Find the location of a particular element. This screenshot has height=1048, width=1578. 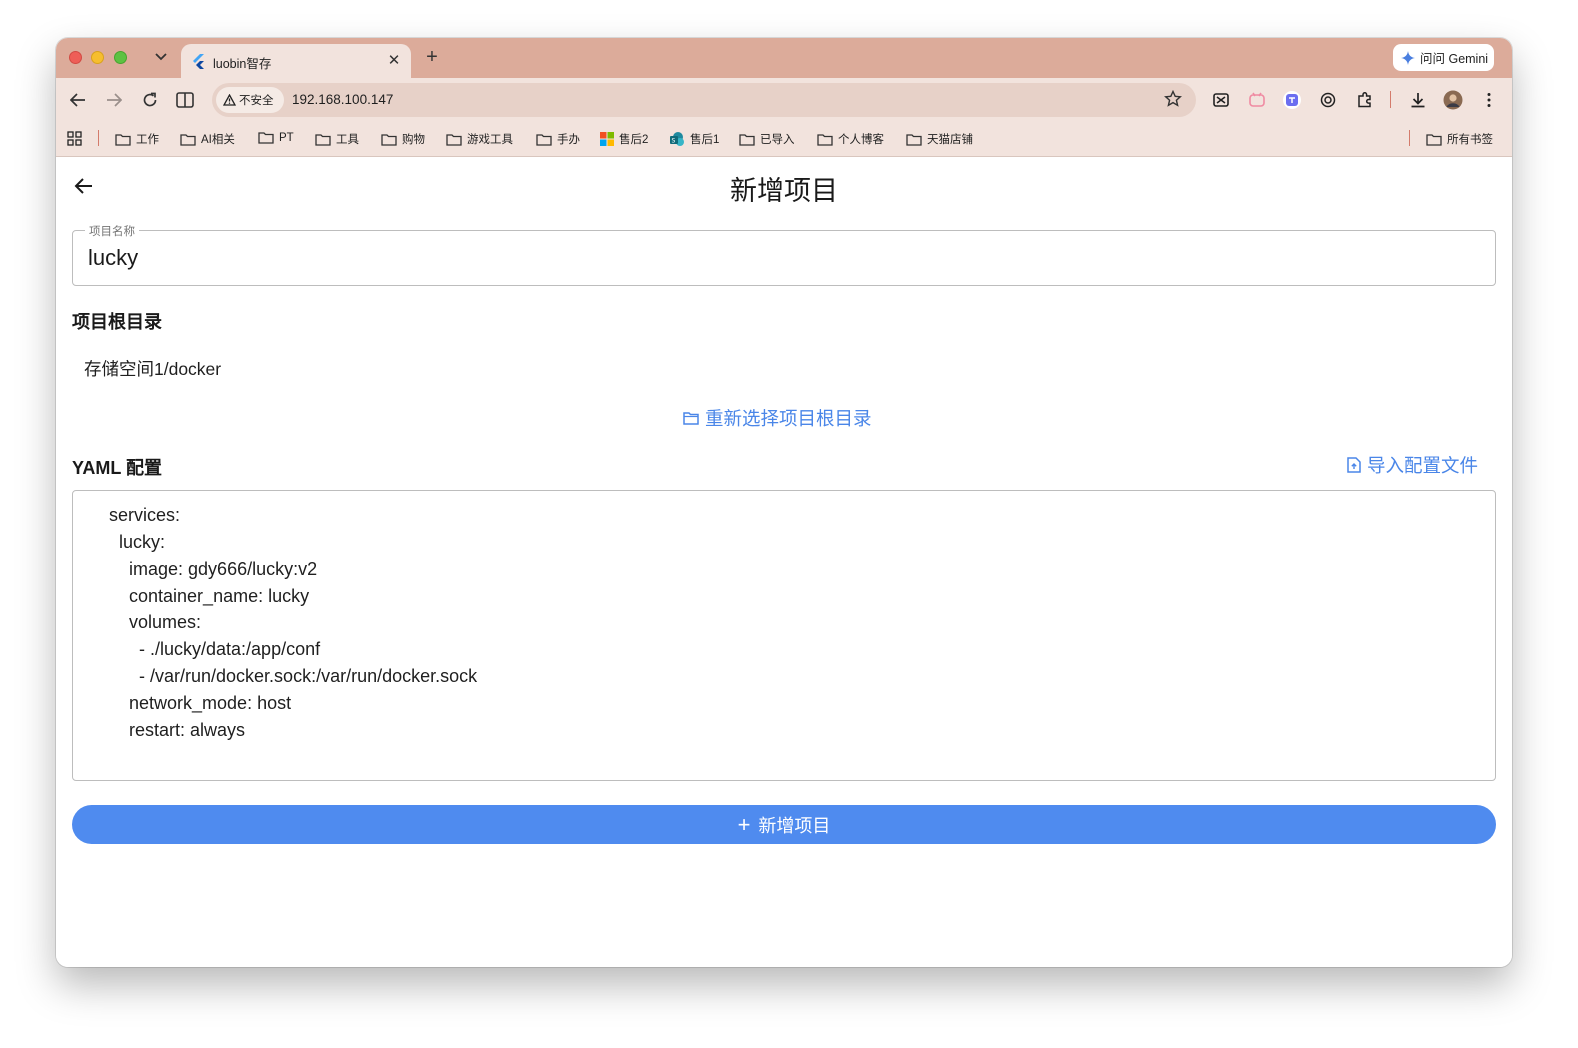

warning-icon is located at coordinates (229, 100).